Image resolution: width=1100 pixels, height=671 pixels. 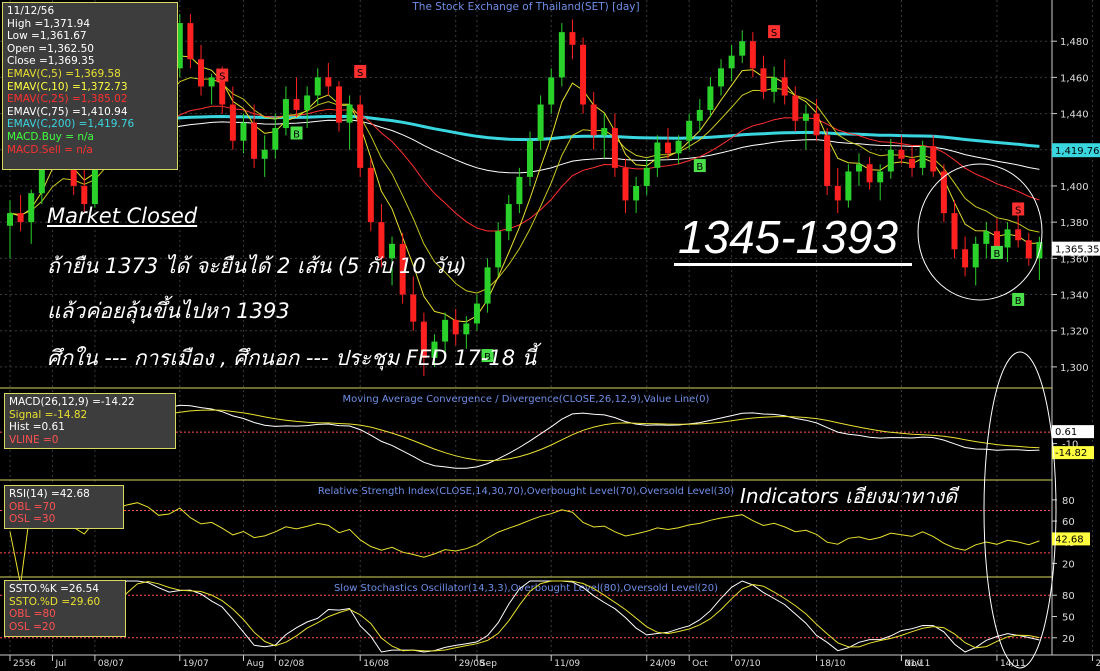 What do you see at coordinates (376, 664) in the screenshot?
I see `date-label: 16/08` at bounding box center [376, 664].